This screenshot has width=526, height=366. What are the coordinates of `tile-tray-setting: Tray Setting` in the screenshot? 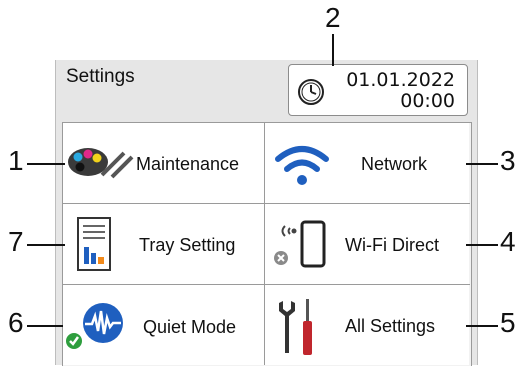 It's located at (163, 244).